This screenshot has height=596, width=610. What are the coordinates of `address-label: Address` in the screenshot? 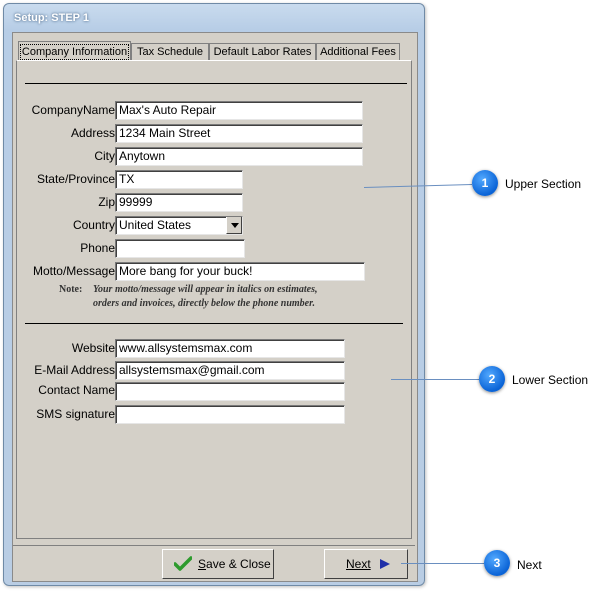 It's located at (92, 133).